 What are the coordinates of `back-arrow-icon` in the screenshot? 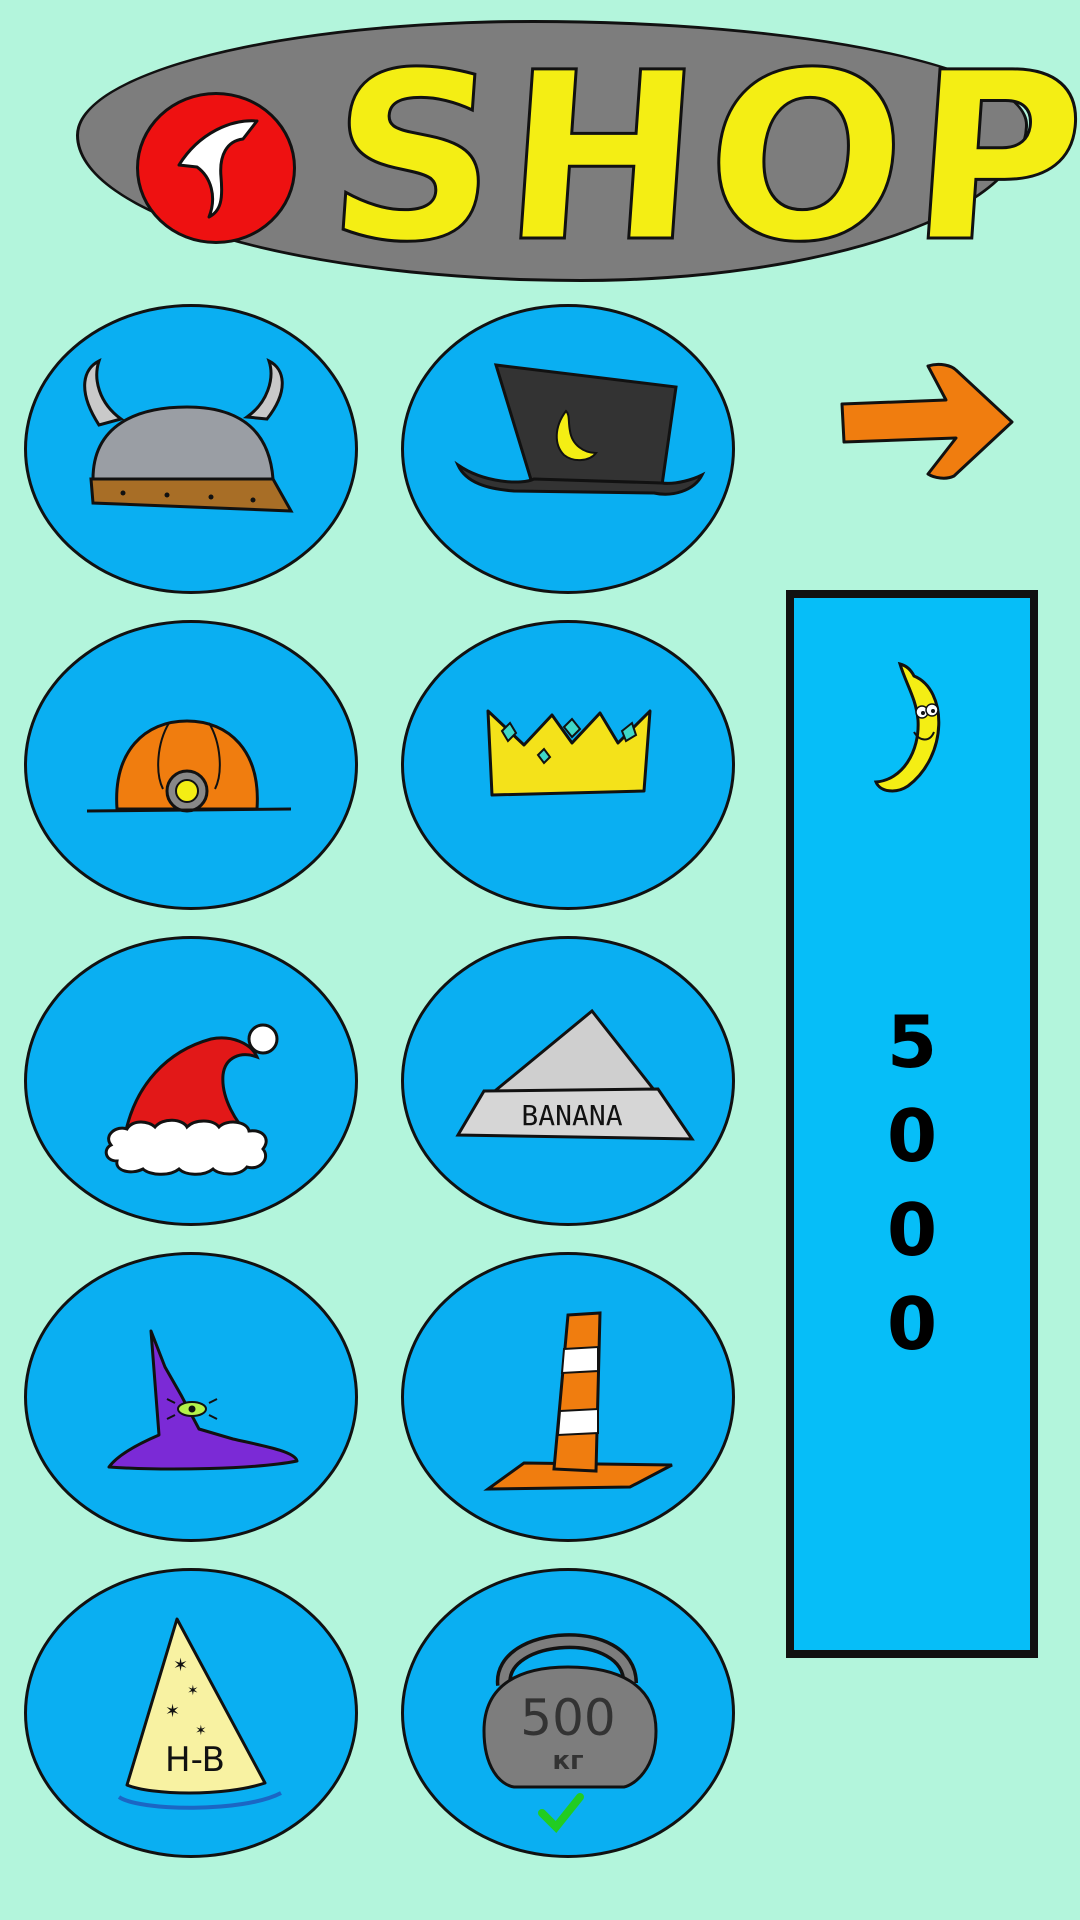 It's located at (218, 169).